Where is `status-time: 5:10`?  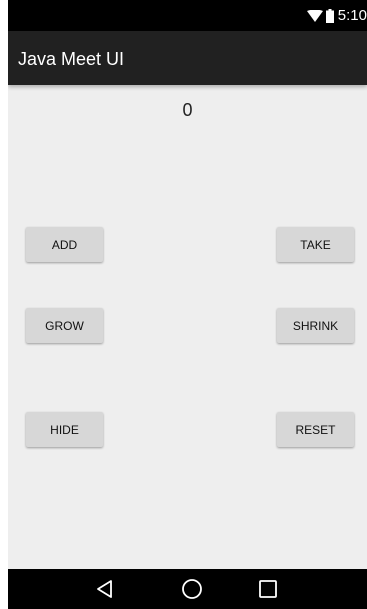 status-time: 5:10 is located at coordinates (352, 15).